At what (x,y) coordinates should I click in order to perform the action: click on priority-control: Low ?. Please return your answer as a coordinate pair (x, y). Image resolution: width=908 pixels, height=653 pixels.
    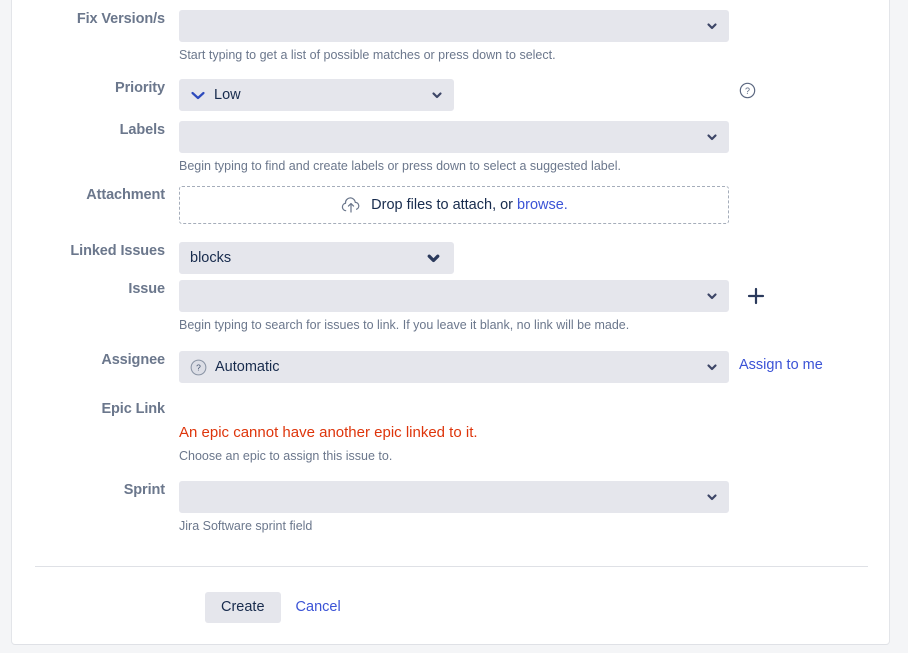
    Looking at the image, I should click on (534, 95).